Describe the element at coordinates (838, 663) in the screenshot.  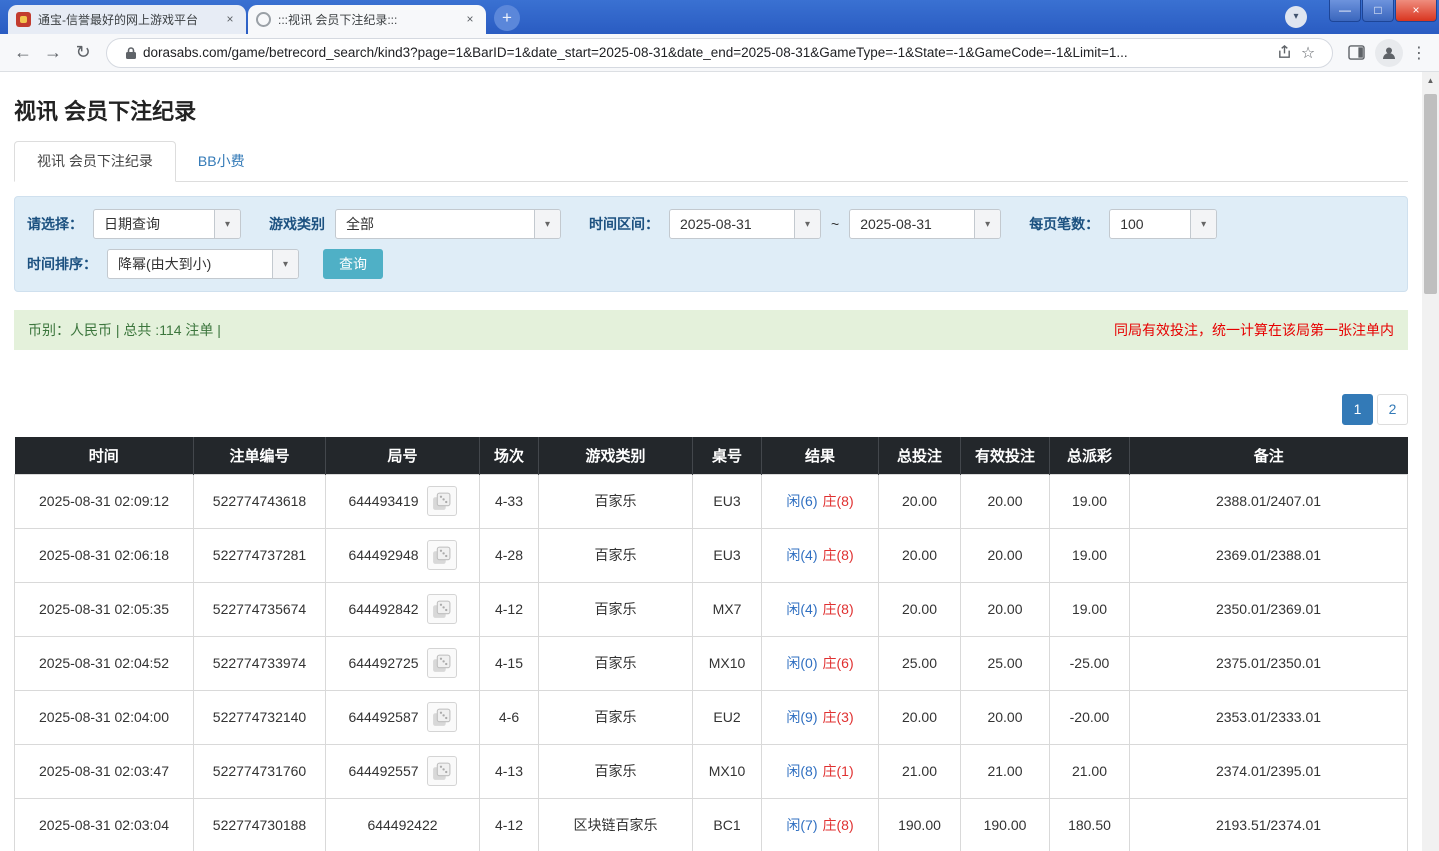
I see `result-banker: 庄(6)` at that location.